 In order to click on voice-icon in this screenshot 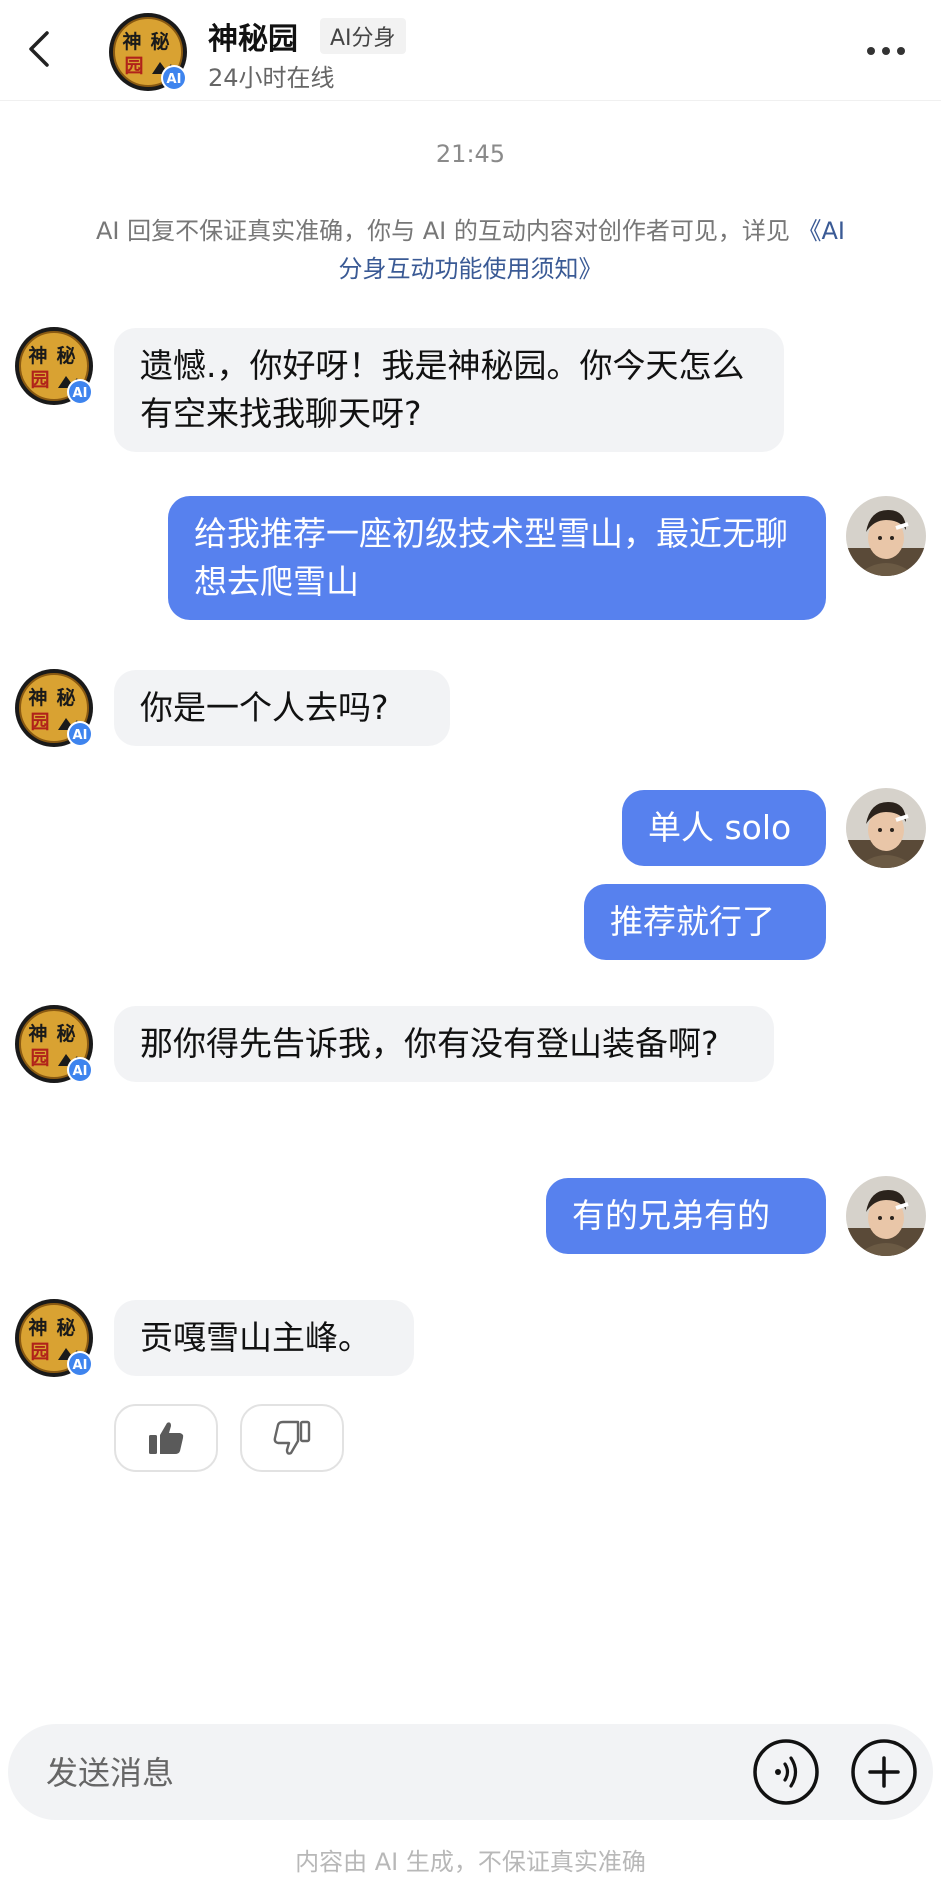, I will do `click(786, 1772)`.